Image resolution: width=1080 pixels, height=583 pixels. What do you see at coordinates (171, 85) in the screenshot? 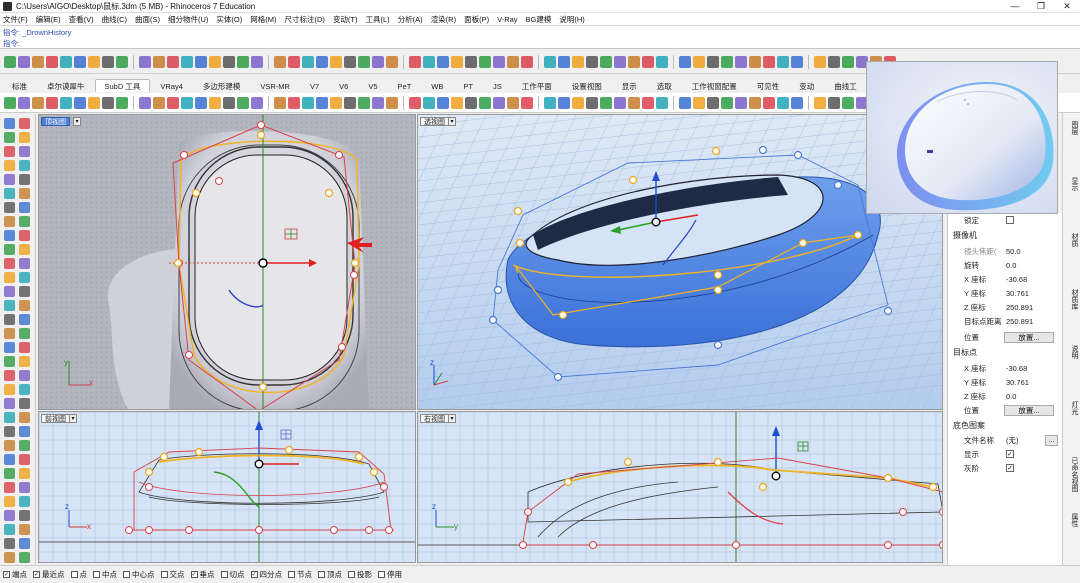
I see `tab-3: VRay4` at bounding box center [171, 85].